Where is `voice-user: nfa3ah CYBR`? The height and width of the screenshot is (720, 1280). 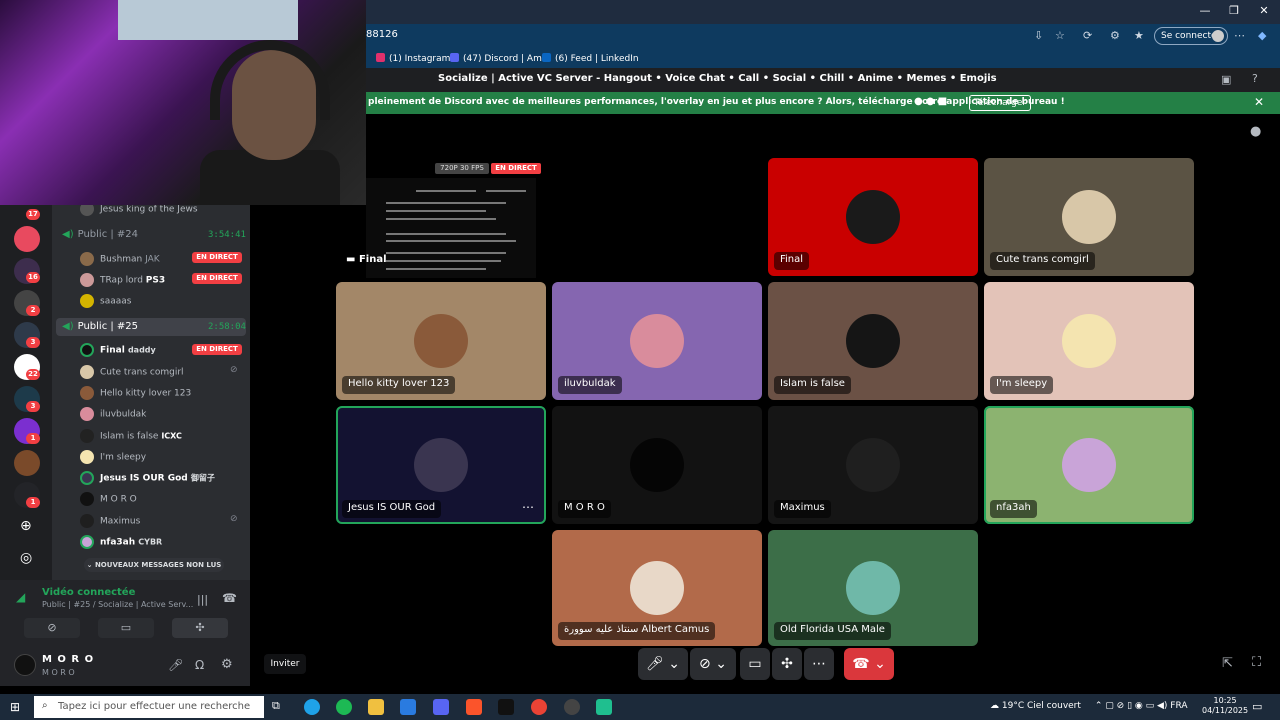
voice-user: nfa3ah CYBR is located at coordinates (121, 544).